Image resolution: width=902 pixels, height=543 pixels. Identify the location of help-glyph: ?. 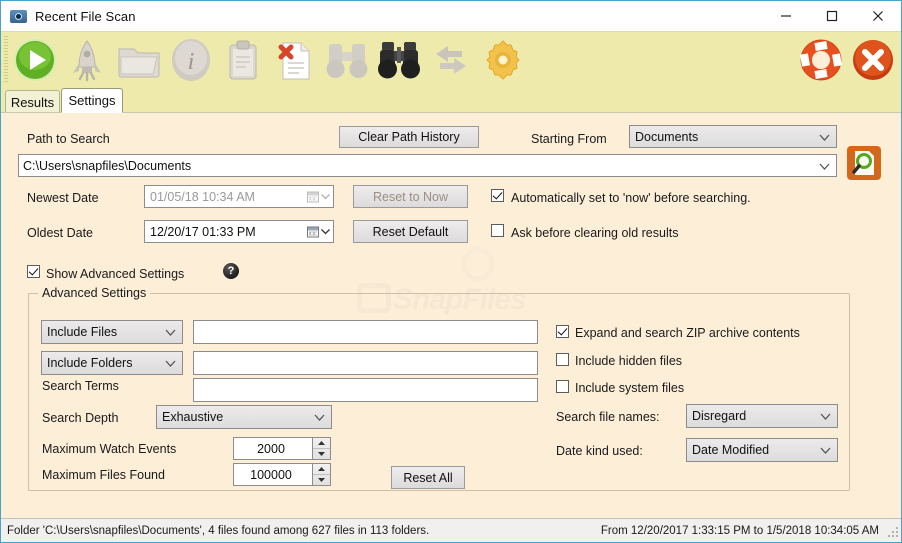
(231, 270).